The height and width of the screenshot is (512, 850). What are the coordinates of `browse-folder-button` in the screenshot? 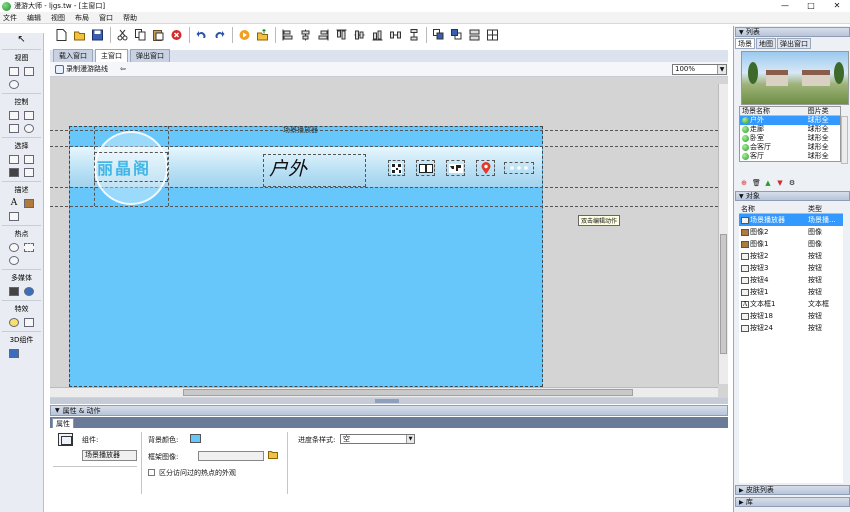 It's located at (273, 455).